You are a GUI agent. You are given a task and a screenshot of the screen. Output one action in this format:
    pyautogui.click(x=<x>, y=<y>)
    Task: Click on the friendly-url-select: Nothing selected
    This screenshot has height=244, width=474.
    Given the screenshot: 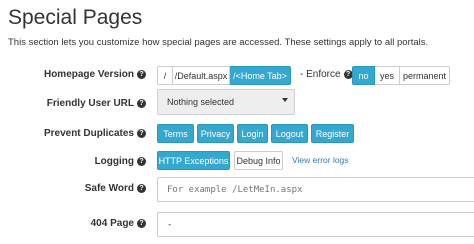 What is the action you would take?
    pyautogui.click(x=226, y=102)
    